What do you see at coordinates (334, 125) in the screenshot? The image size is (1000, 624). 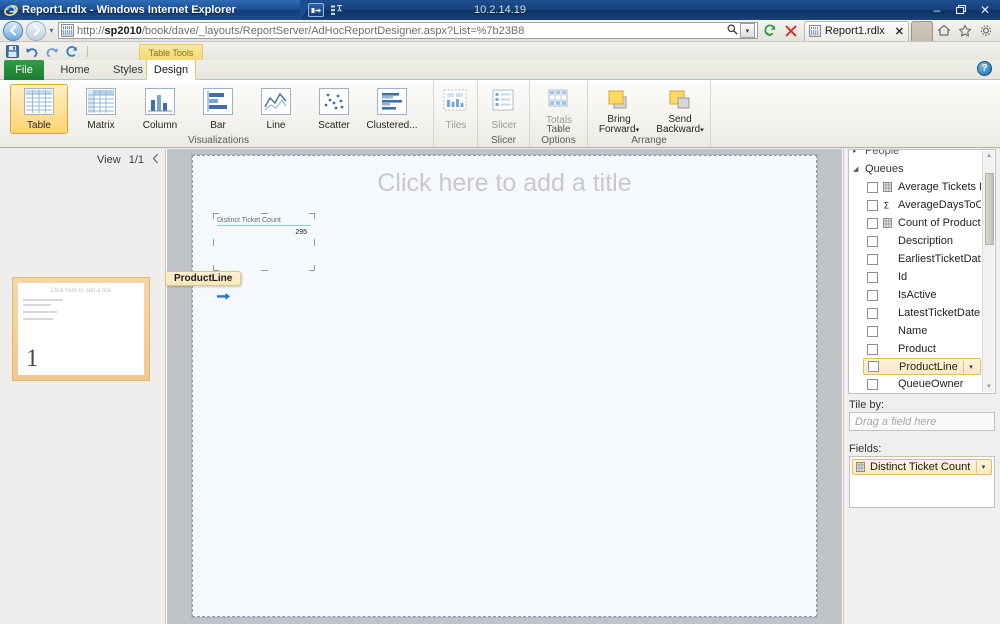 I see `viz-scatter-label: Scatter` at bounding box center [334, 125].